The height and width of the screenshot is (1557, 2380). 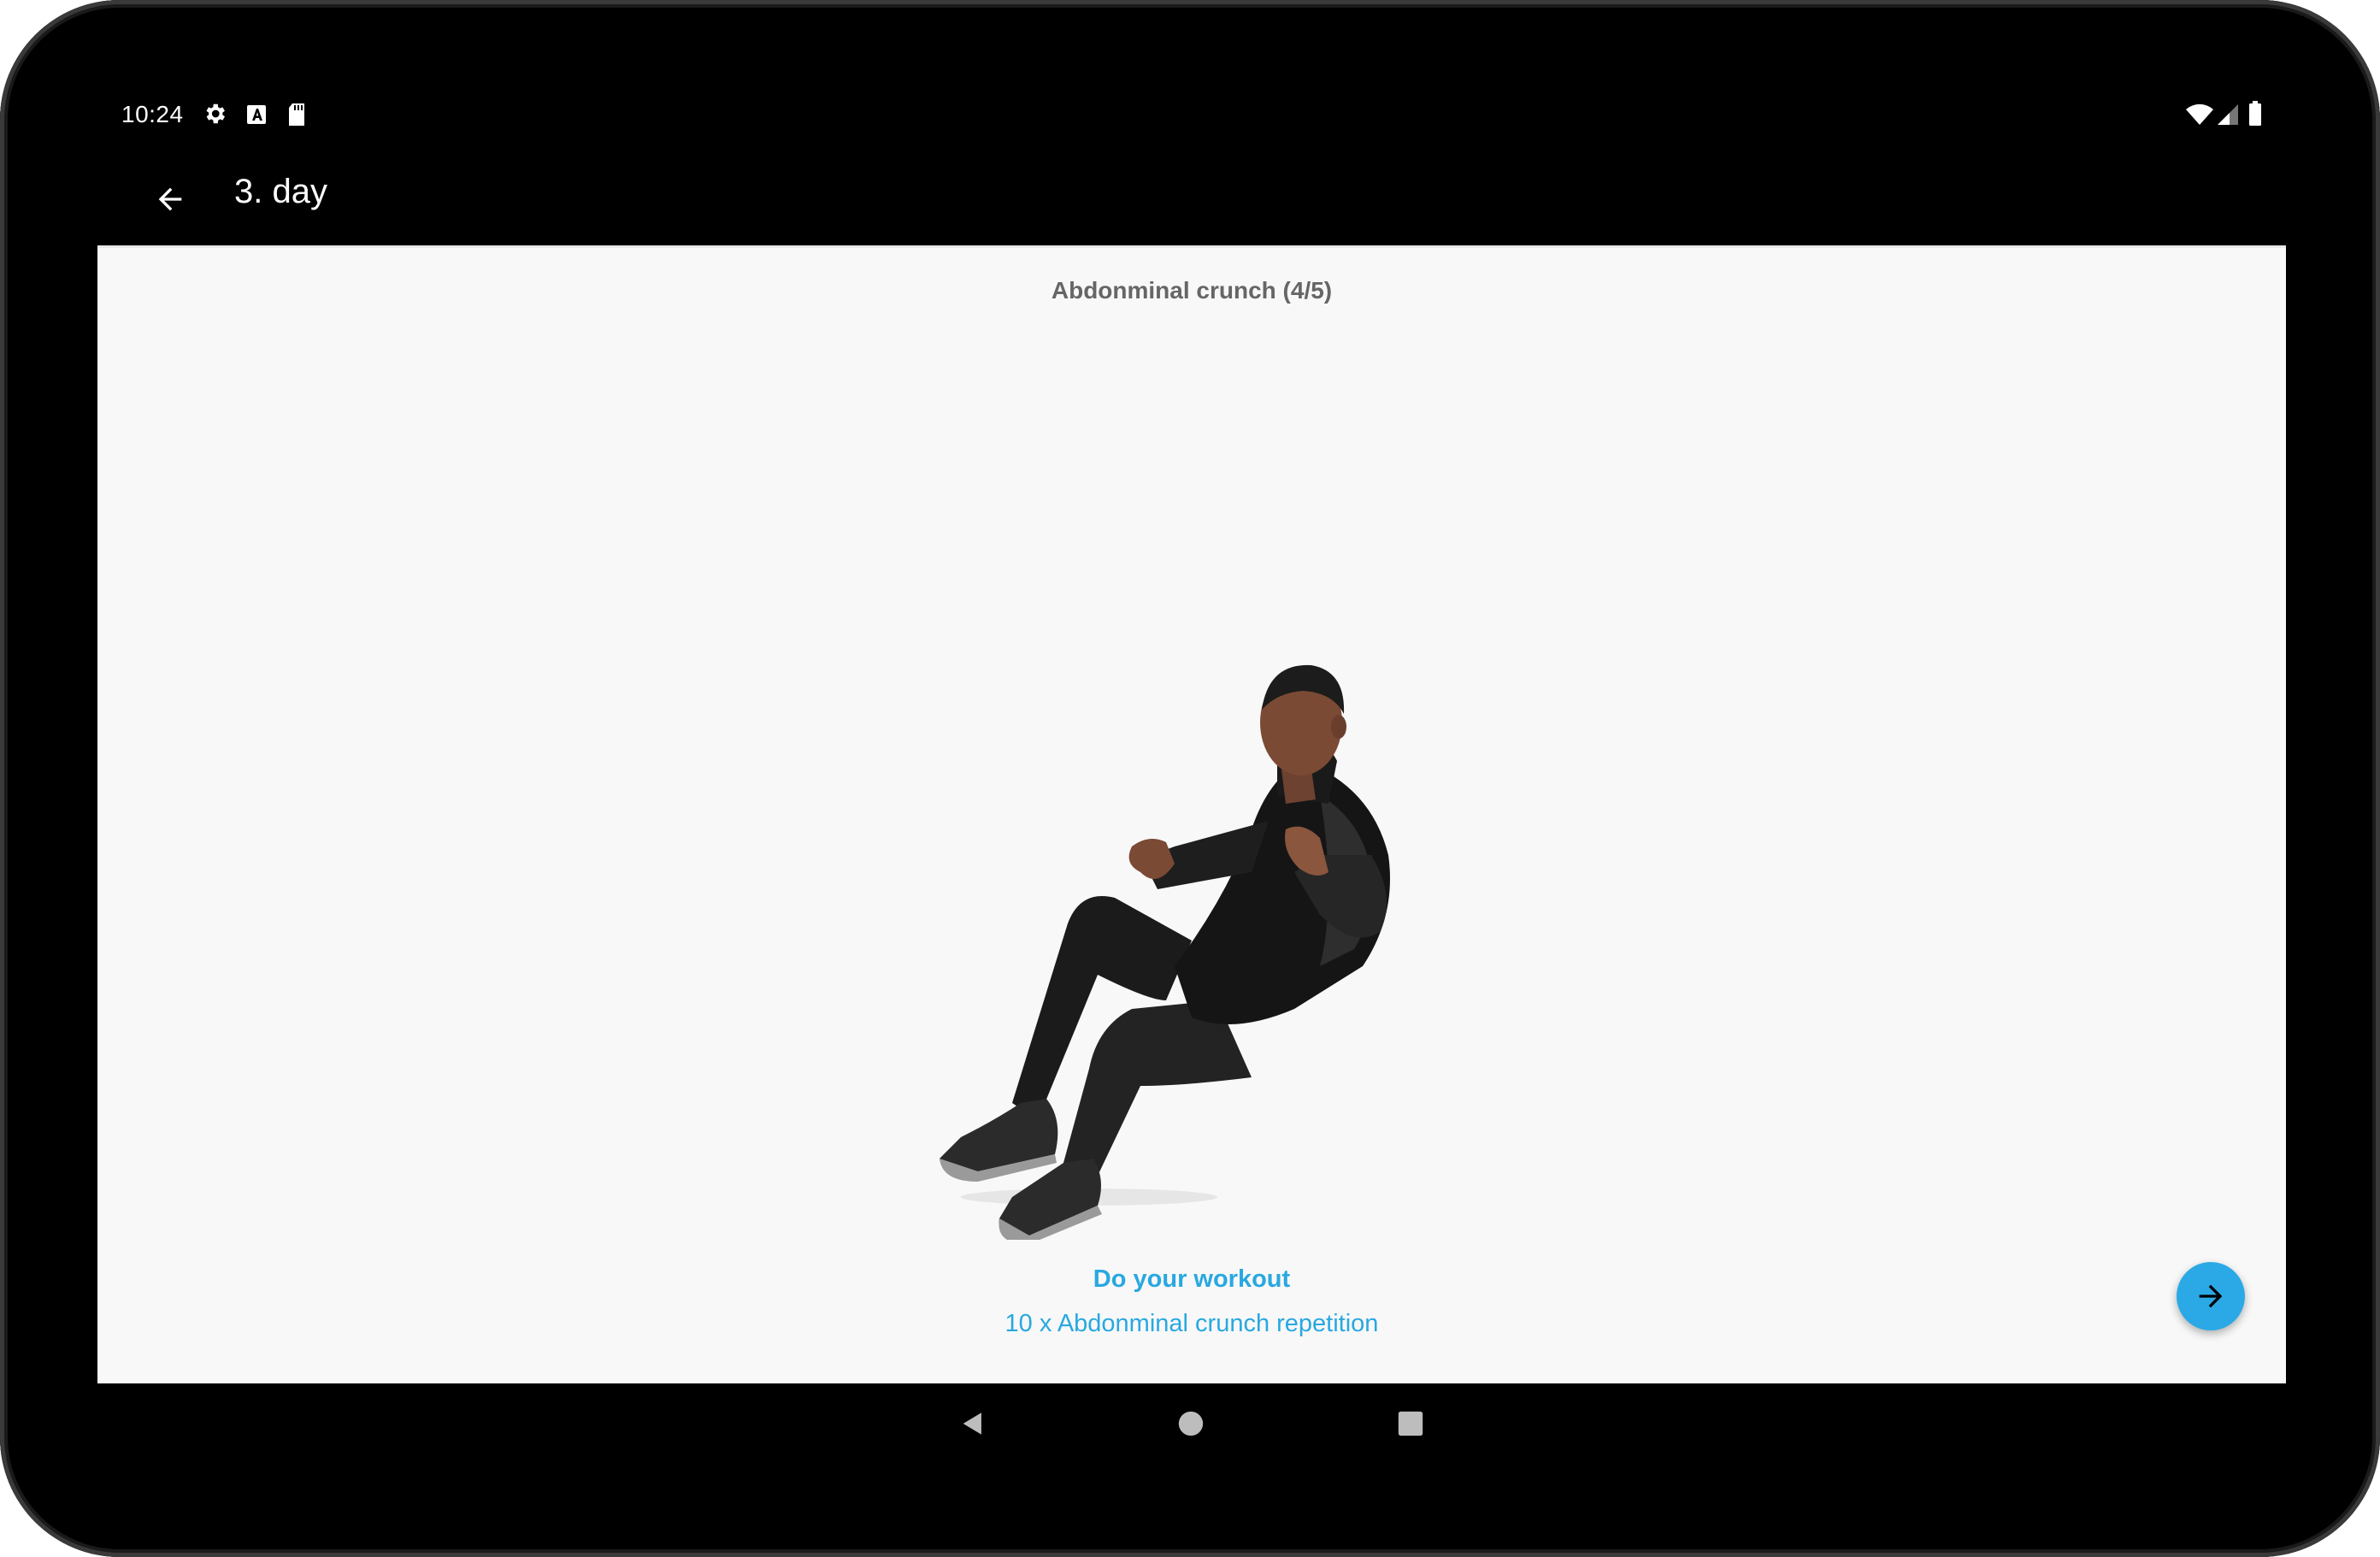 I want to click on status-bar: 10:24, so click(x=1192, y=116).